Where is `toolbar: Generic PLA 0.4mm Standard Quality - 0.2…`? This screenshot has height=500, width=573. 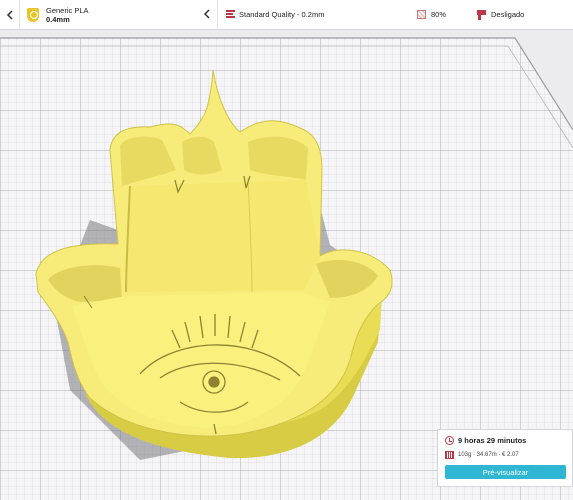 toolbar: Generic PLA 0.4mm Standard Quality - 0.2… is located at coordinates (286, 15).